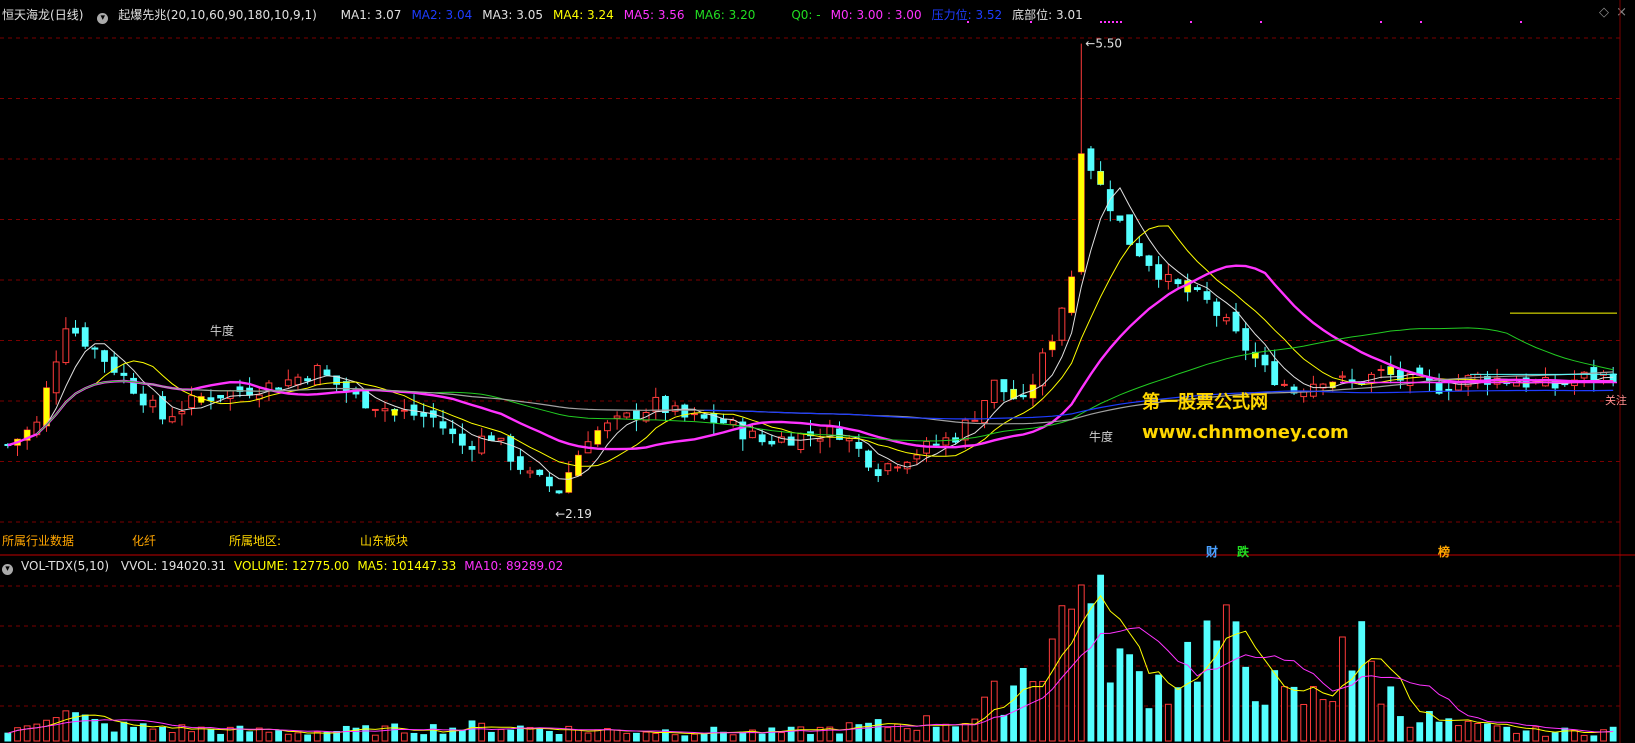  I want to click on niudu-label-1: 牛度, so click(222, 330).